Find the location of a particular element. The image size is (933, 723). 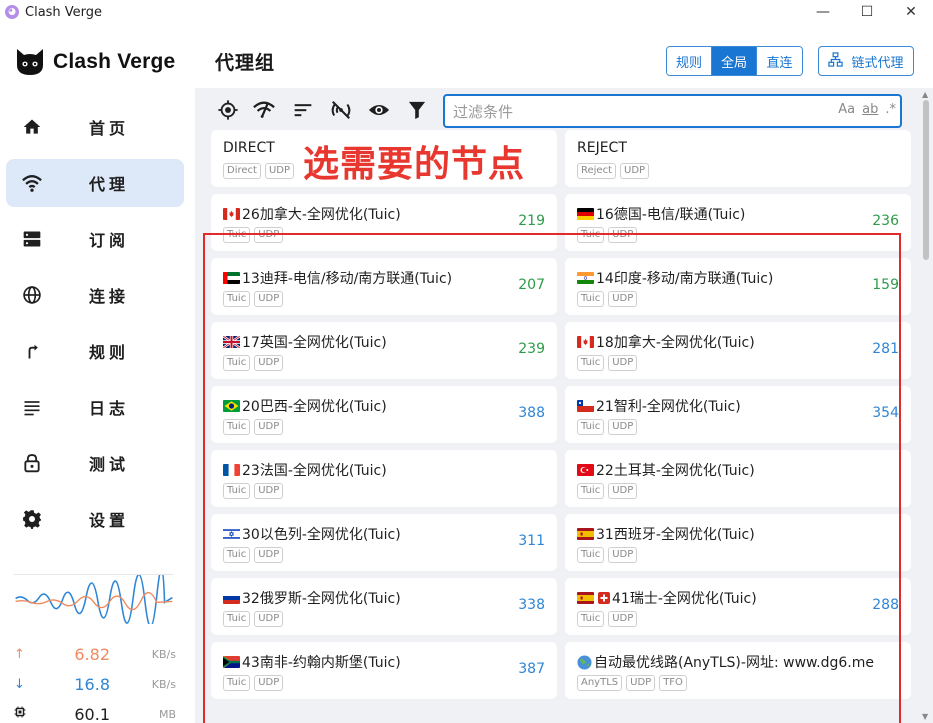

page-header: 代理组 规则 全局 直连 链式代理 is located at coordinates (564, 56).